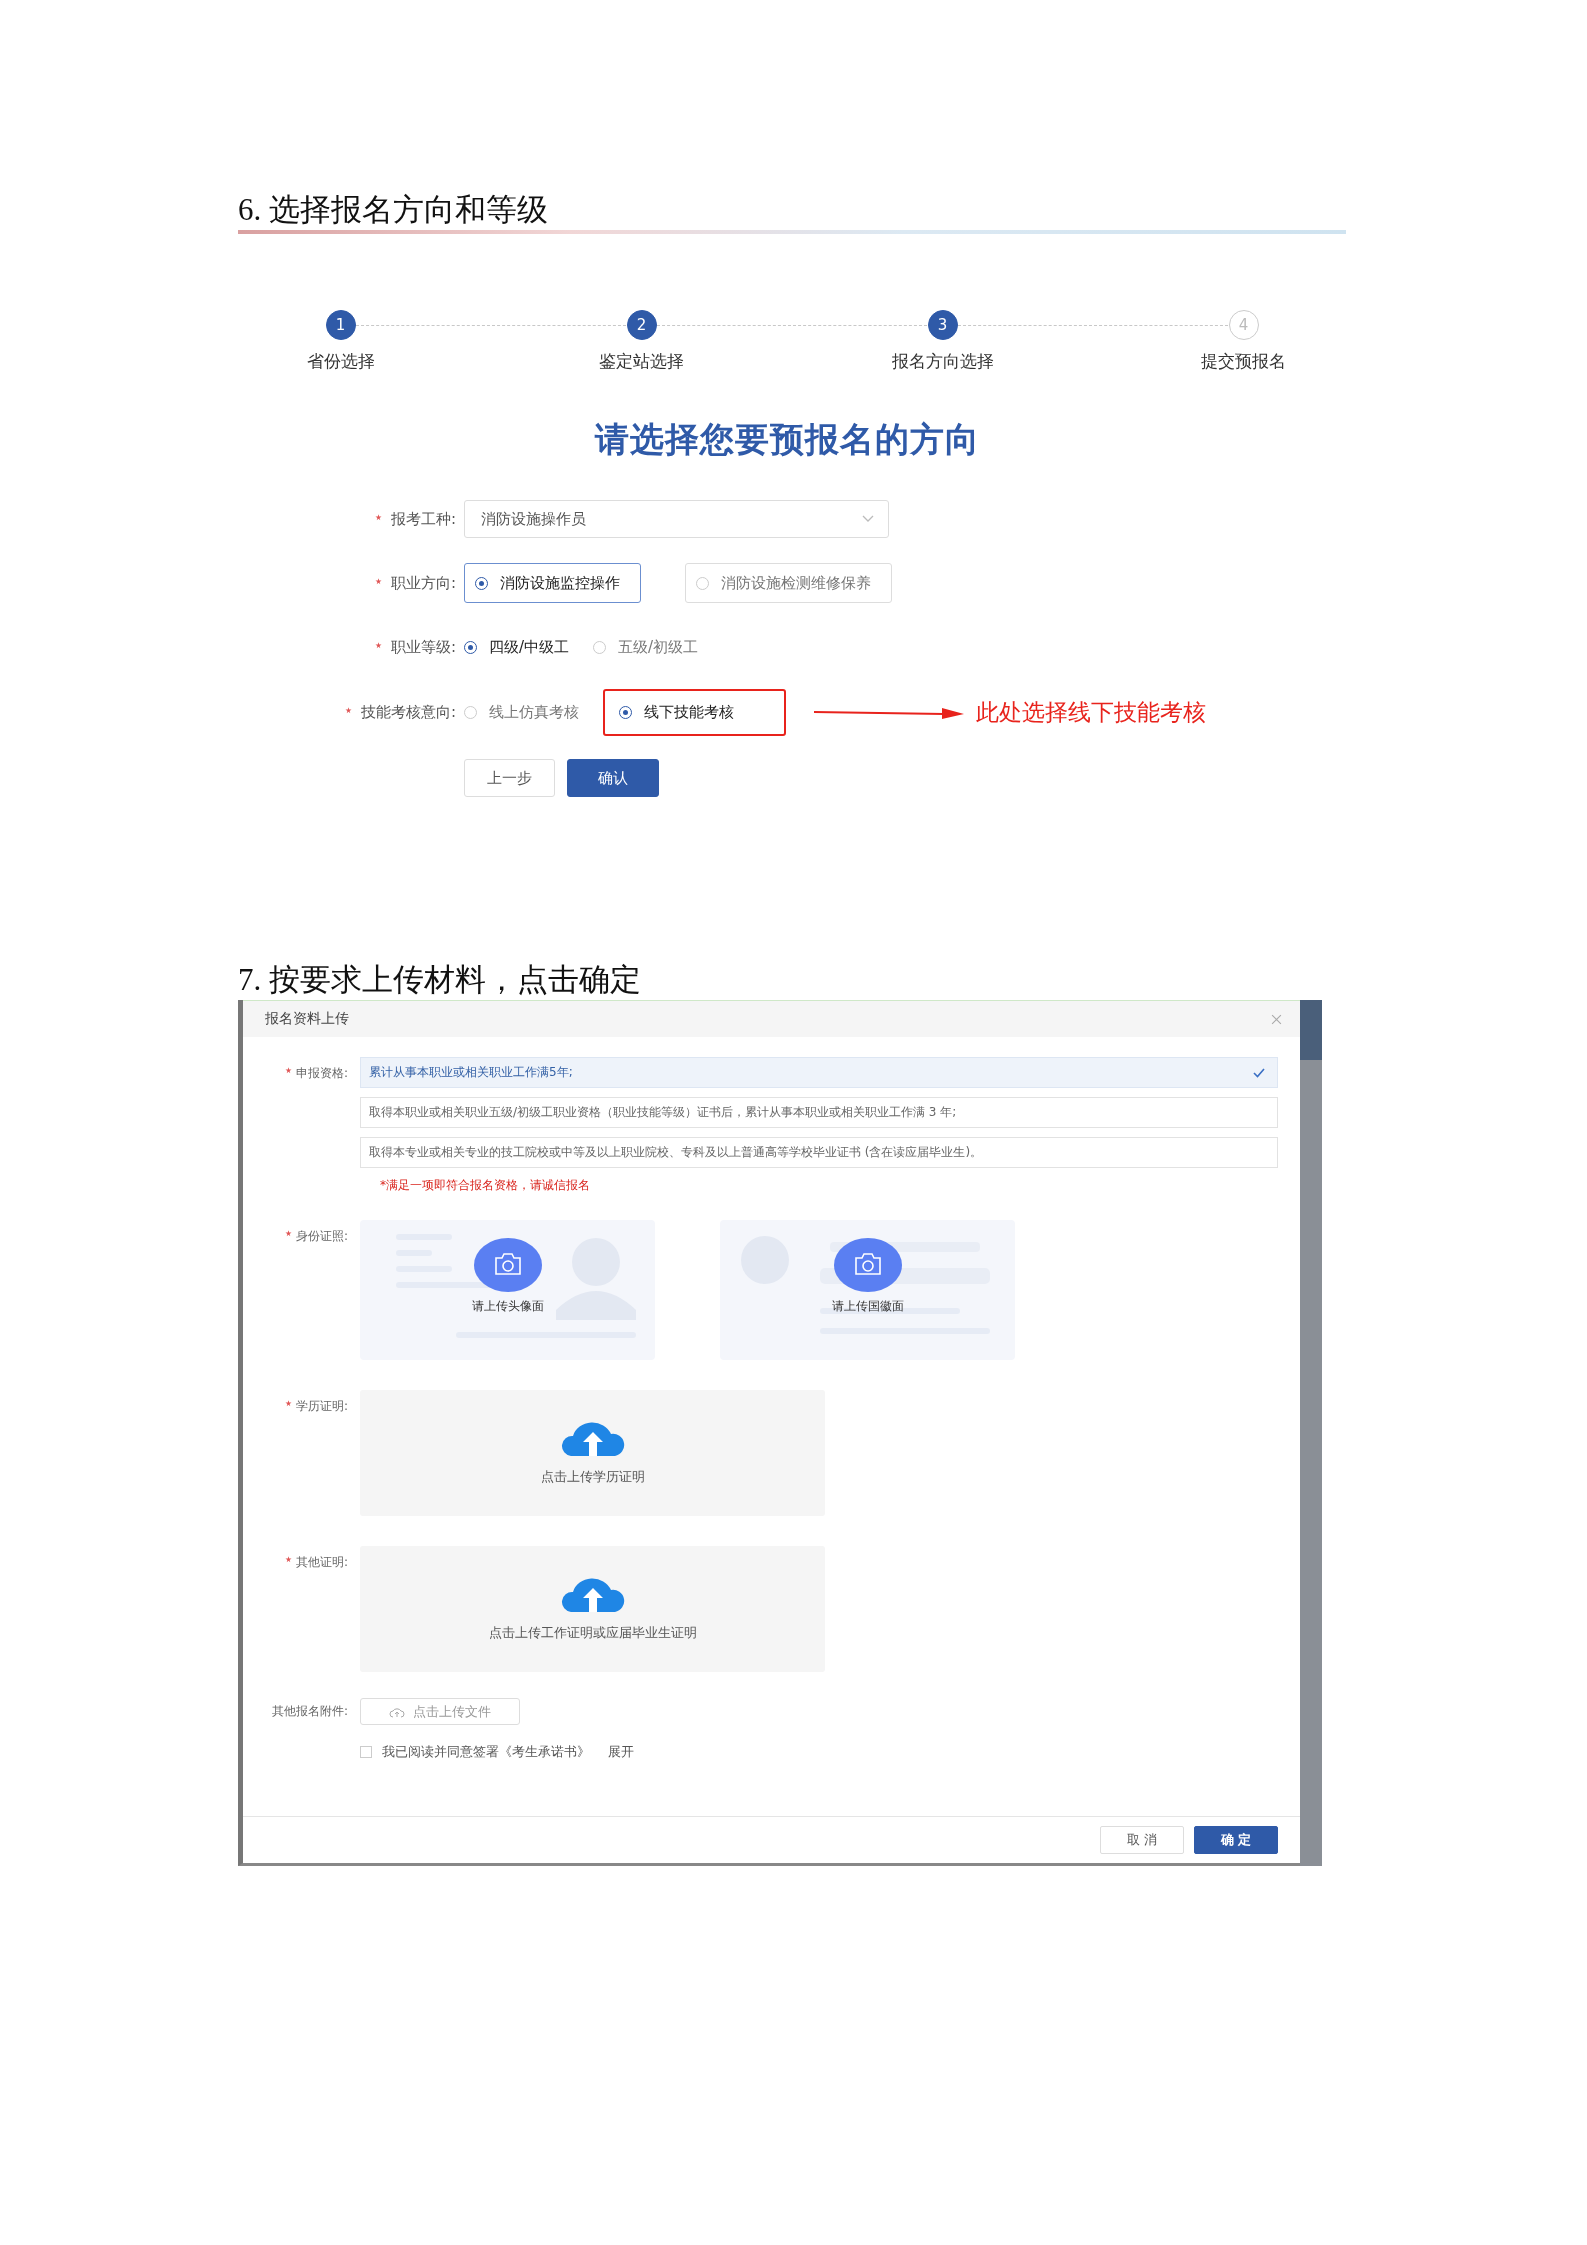 Image resolution: width=1587 pixels, height=2245 pixels. I want to click on id-upload-area: 请上传头像面, so click(507, 1290).